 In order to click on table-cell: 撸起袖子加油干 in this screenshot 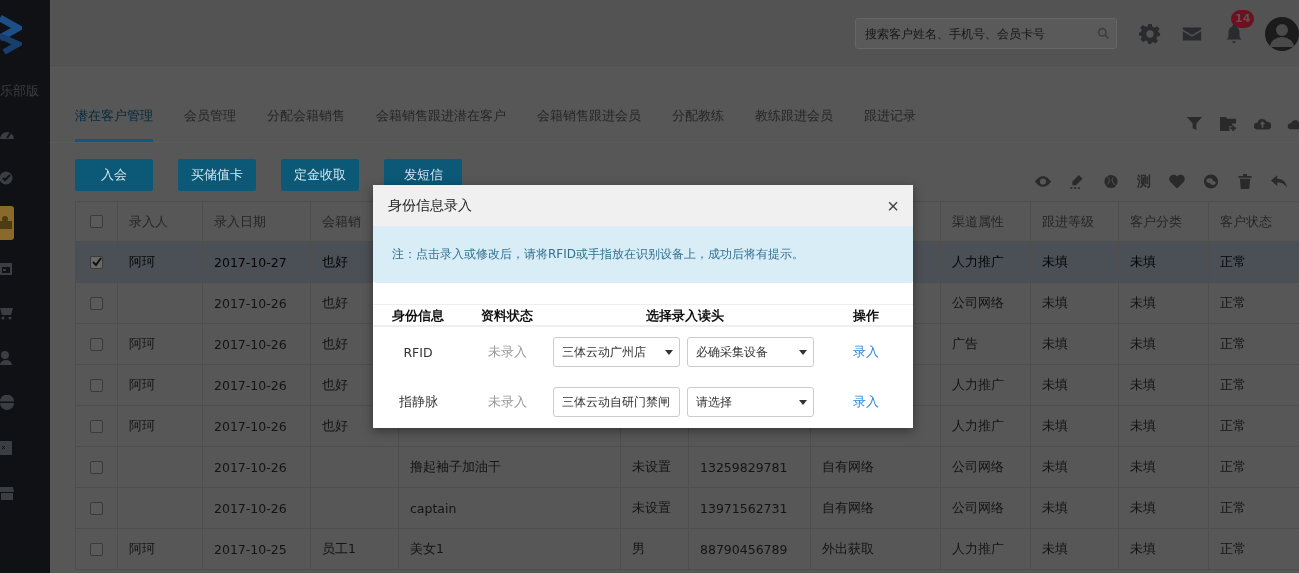, I will do `click(455, 467)`.